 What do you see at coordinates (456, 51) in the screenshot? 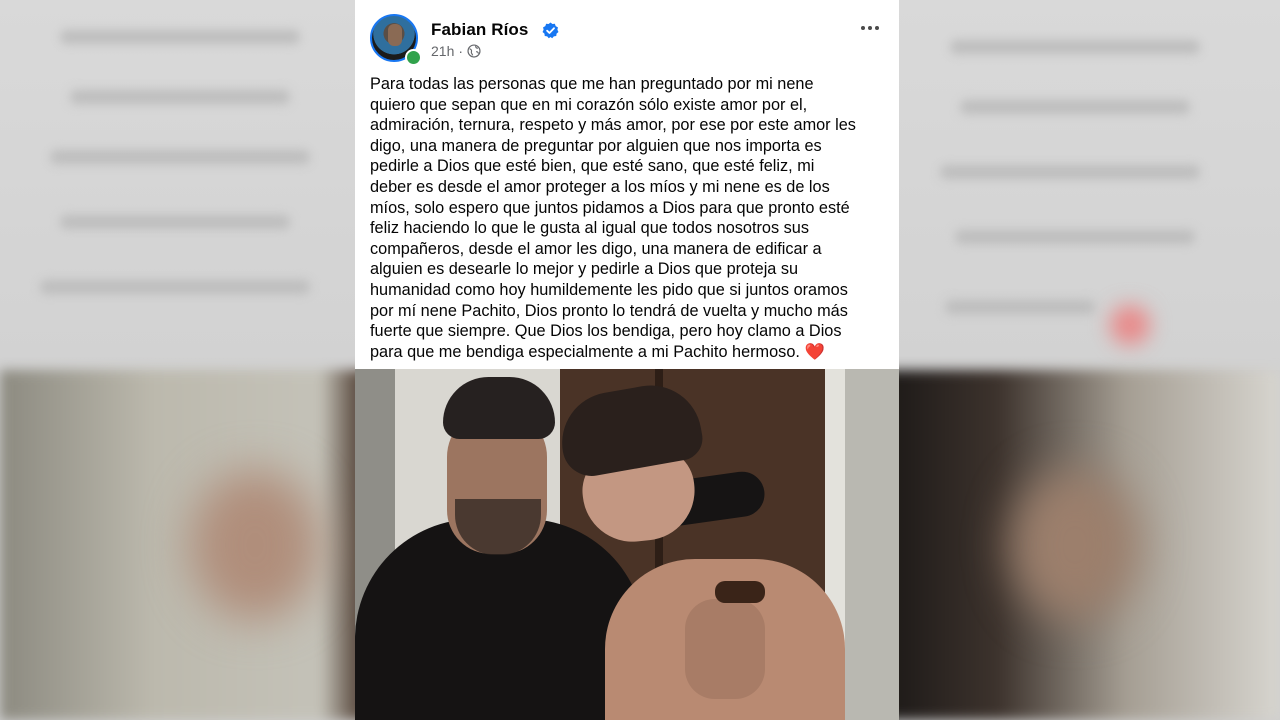
I see `post-meta: 21h ·` at bounding box center [456, 51].